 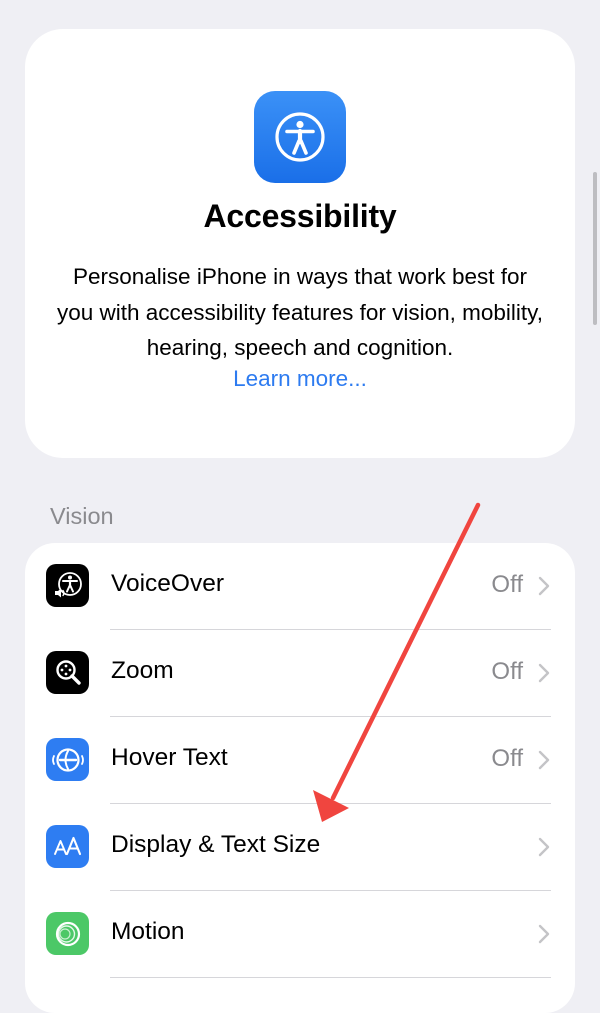 I want to click on list-item-label: Motion, so click(x=148, y=931).